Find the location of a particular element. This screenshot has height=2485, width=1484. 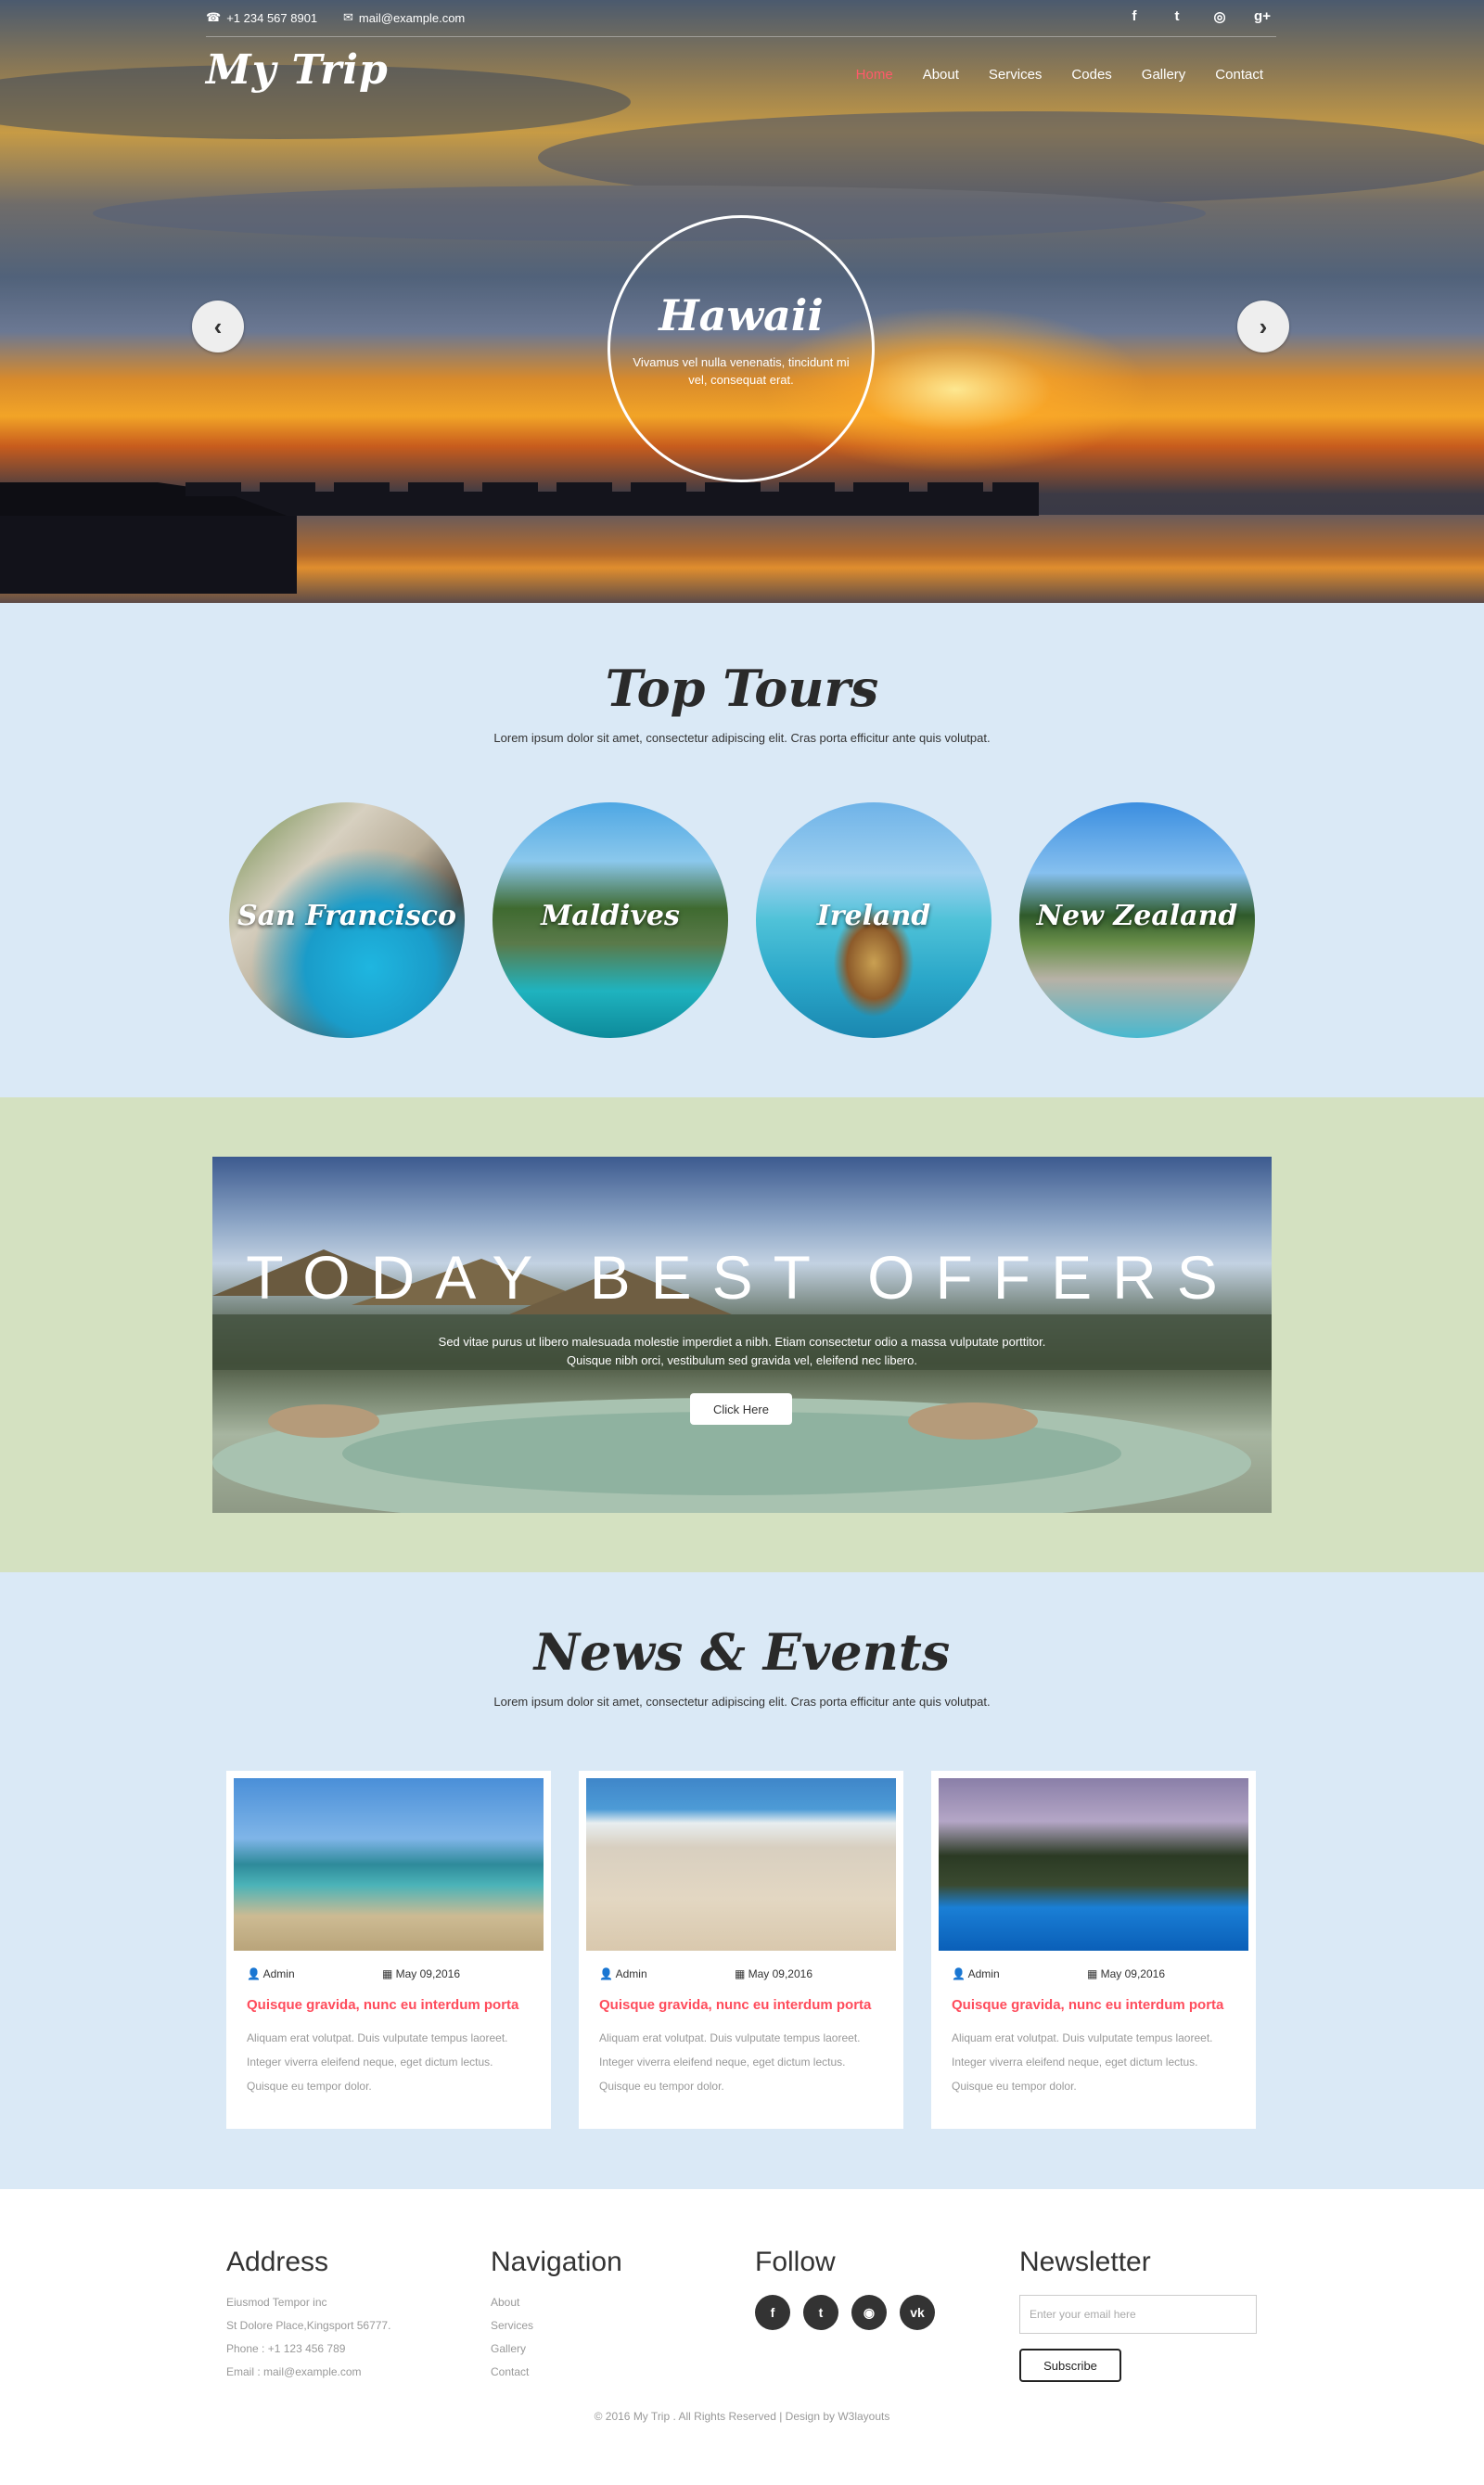

click-here-button: Click Here is located at coordinates (741, 1409).